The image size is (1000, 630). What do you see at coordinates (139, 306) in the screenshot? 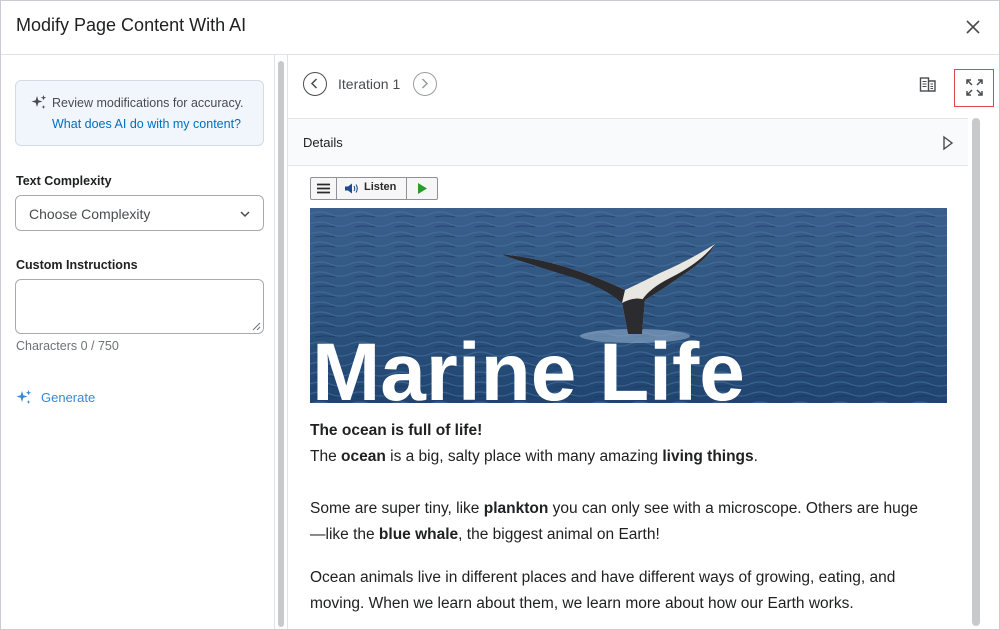
I see `custom-instructions-field` at bounding box center [139, 306].